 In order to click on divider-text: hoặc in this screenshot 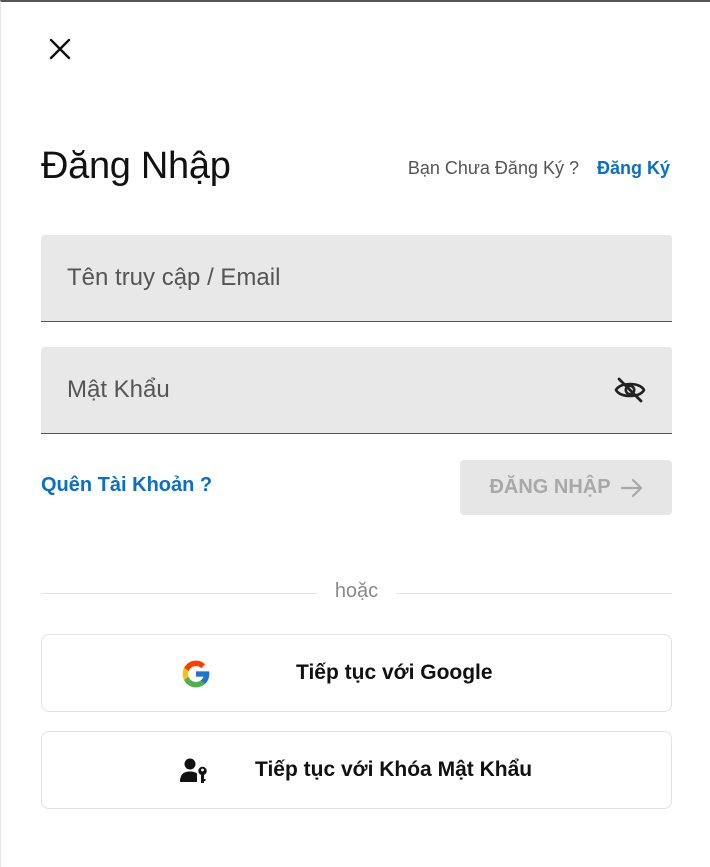, I will do `click(356, 591)`.